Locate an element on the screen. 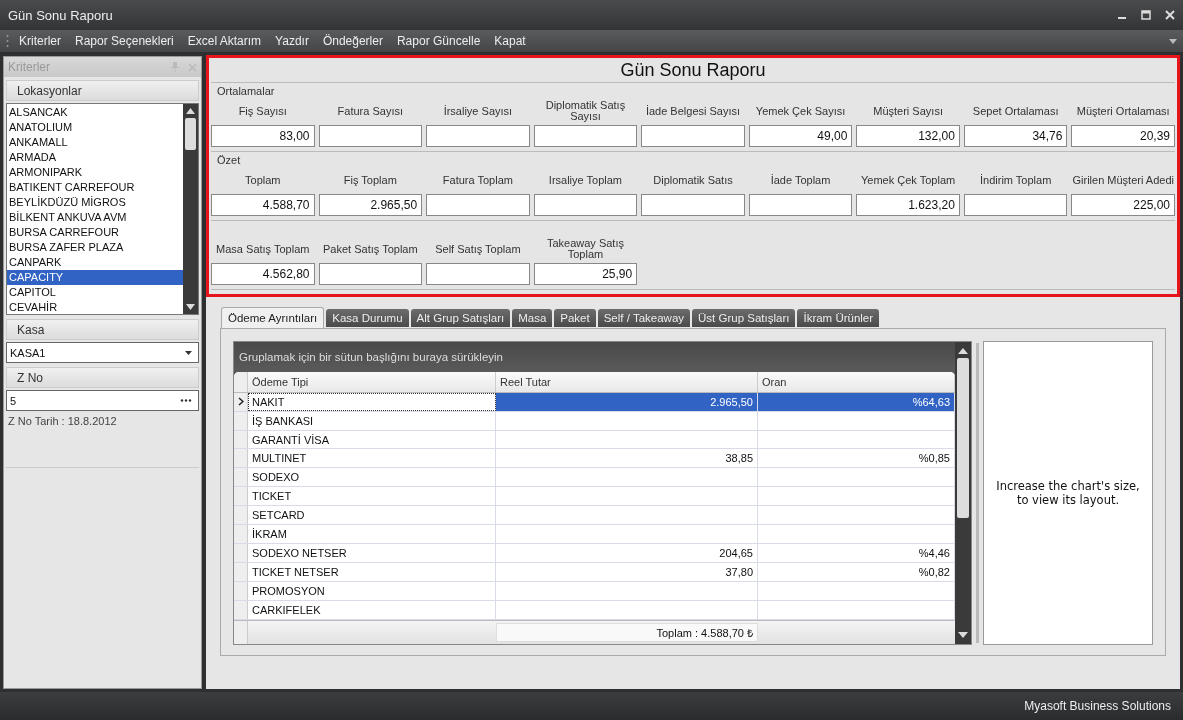 The image size is (1183, 720). location-item: ANATOLIUM is located at coordinates (95, 127).